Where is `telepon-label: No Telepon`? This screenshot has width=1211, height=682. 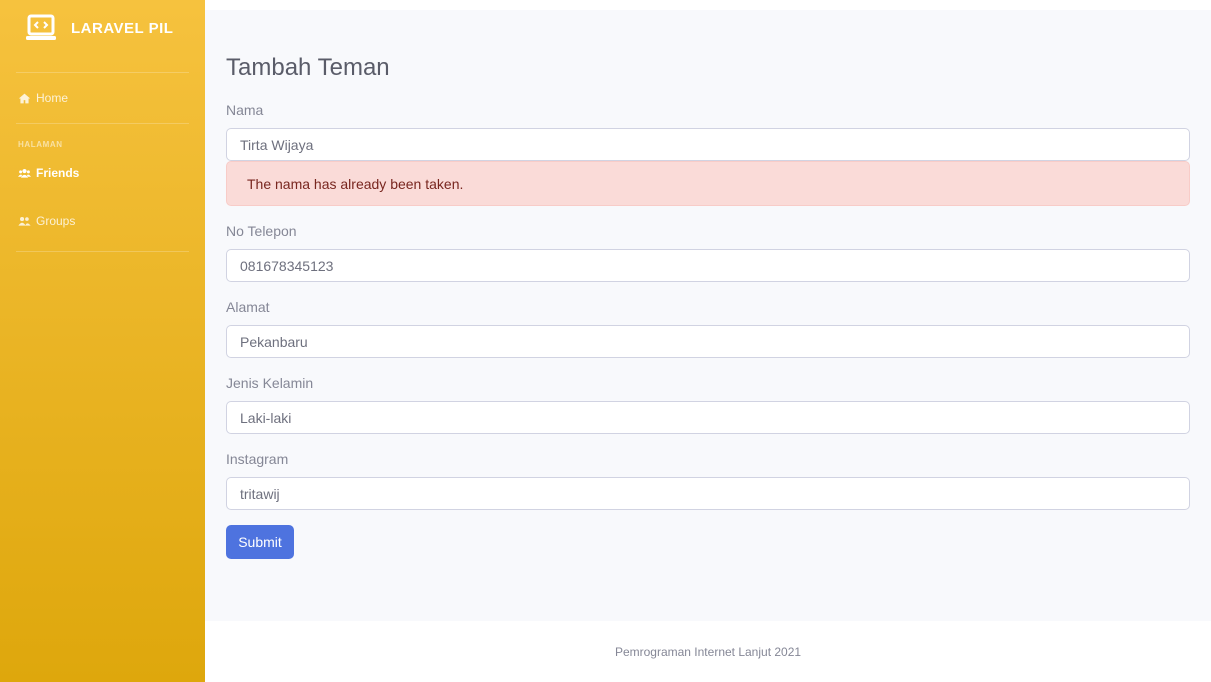
telepon-label: No Telepon is located at coordinates (261, 231).